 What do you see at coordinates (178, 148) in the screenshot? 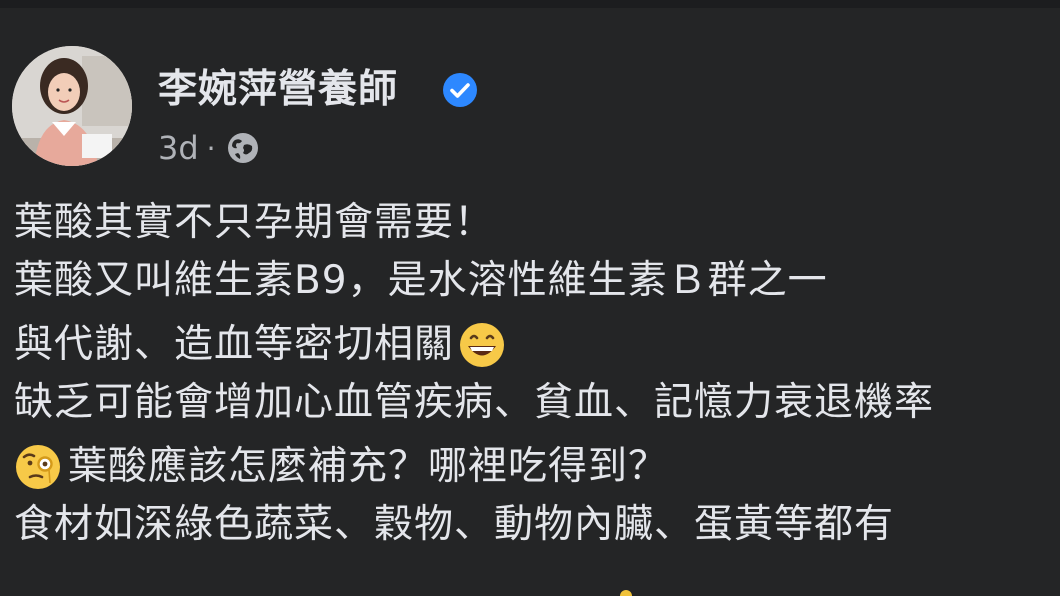
I see `post-timestamp: 3d` at bounding box center [178, 148].